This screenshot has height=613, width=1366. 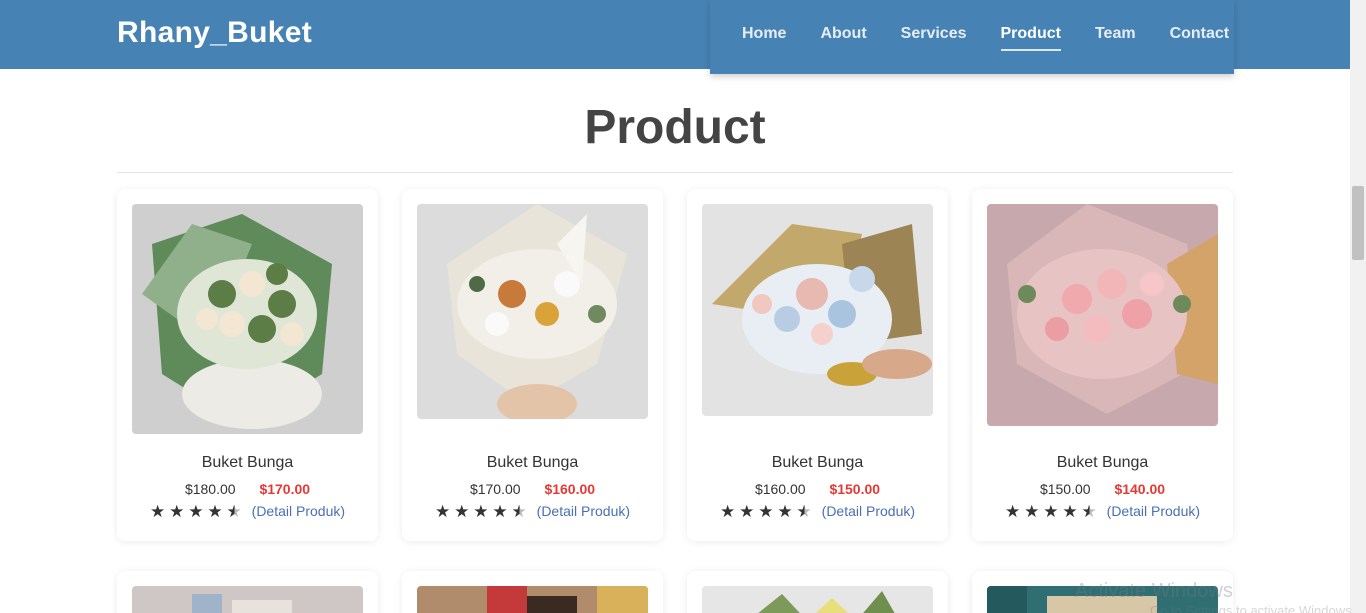 I want to click on sale-price: $170.00, so click(x=285, y=489).